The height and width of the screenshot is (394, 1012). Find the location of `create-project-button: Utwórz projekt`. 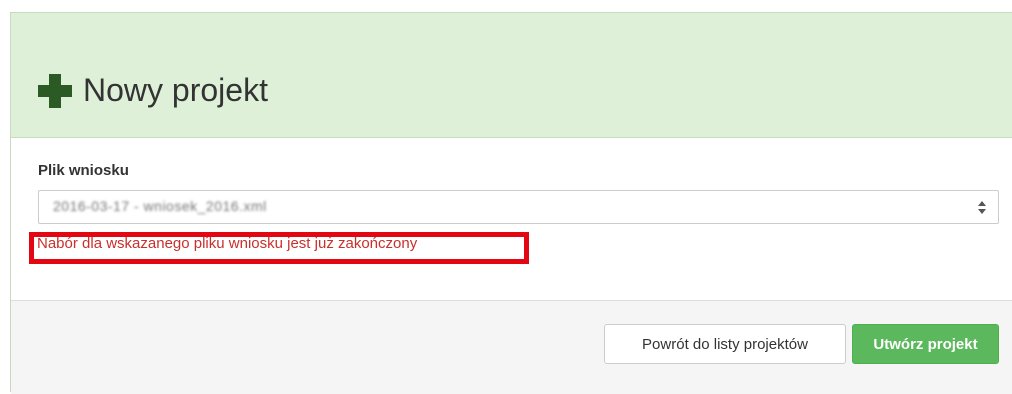

create-project-button: Utwórz projekt is located at coordinates (925, 344).